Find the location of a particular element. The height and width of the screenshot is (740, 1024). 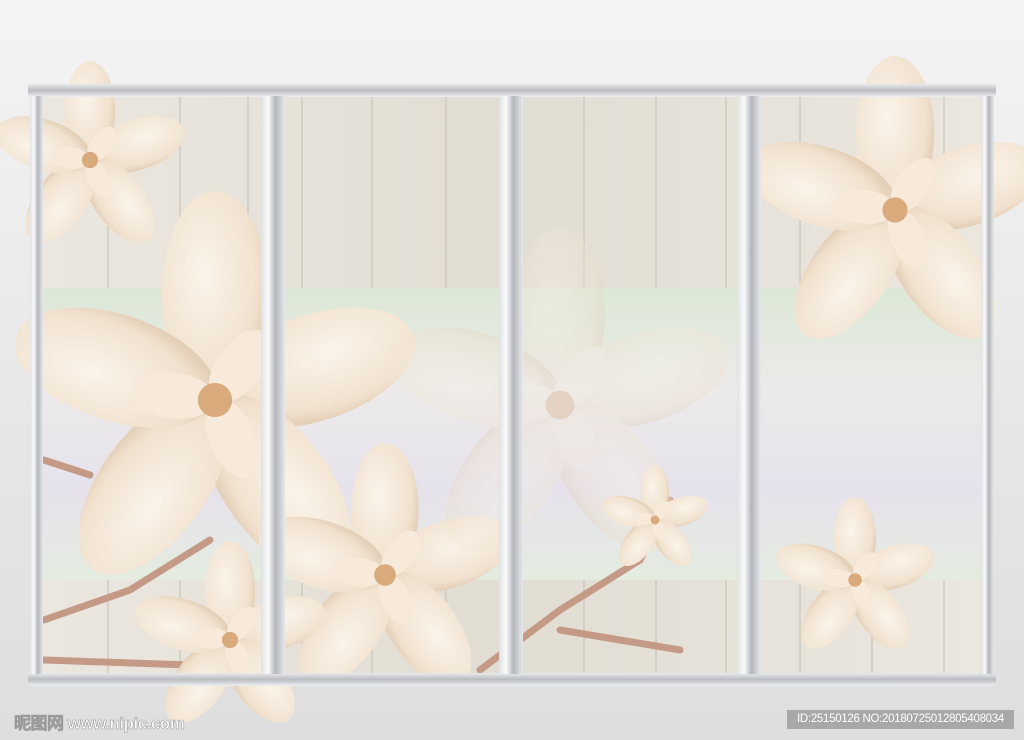

site-logo-text: 昵图网 is located at coordinates (39, 724).